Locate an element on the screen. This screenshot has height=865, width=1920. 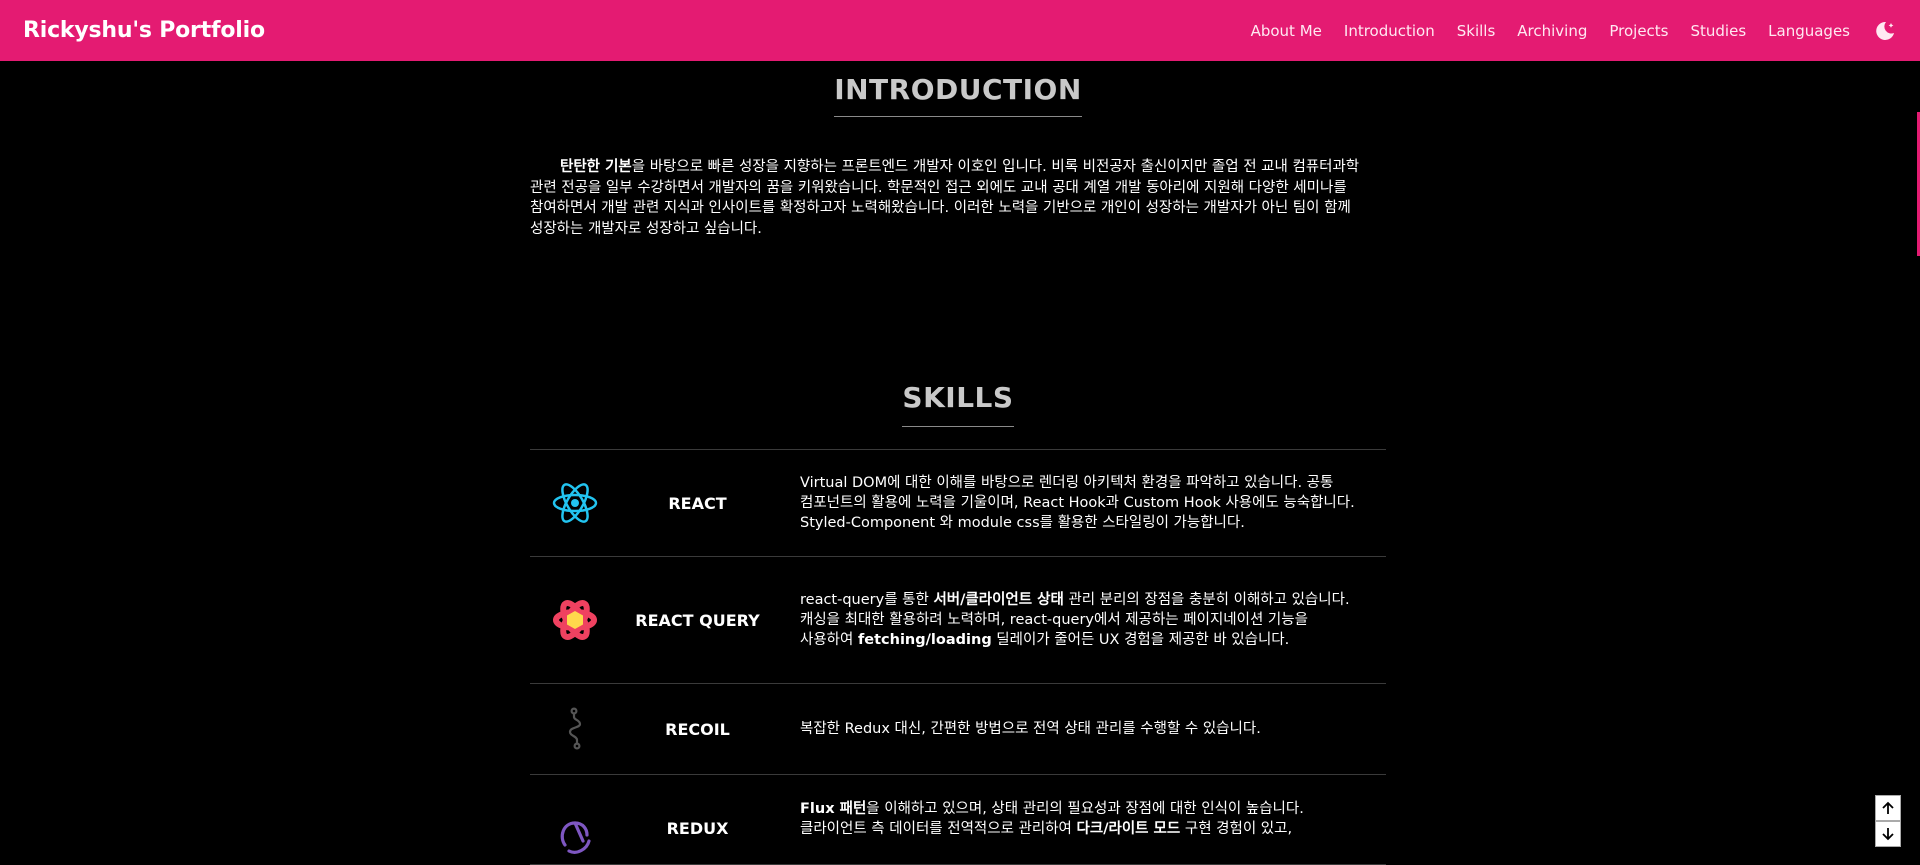
skills-section-title: SKILLS is located at coordinates (958, 404).